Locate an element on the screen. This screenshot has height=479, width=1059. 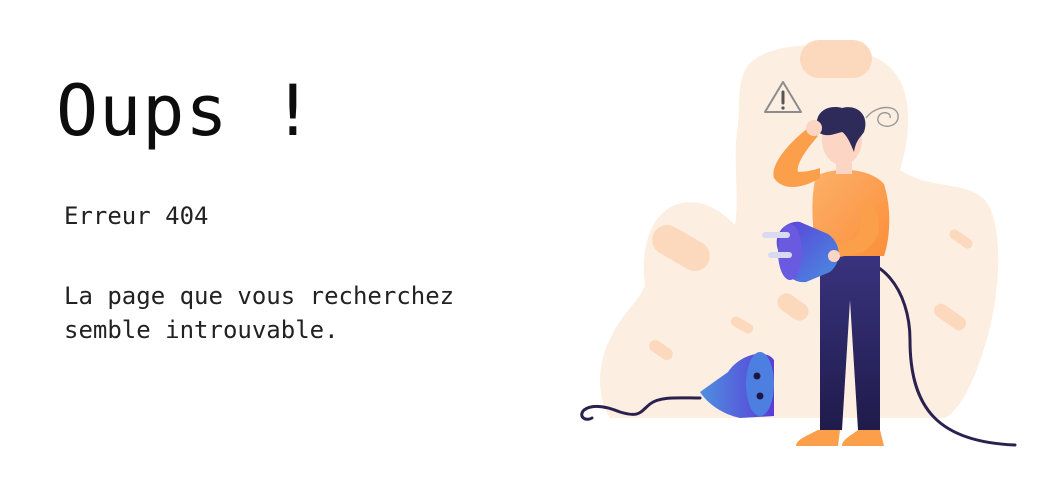
person-hand is located at coordinates (814, 128).